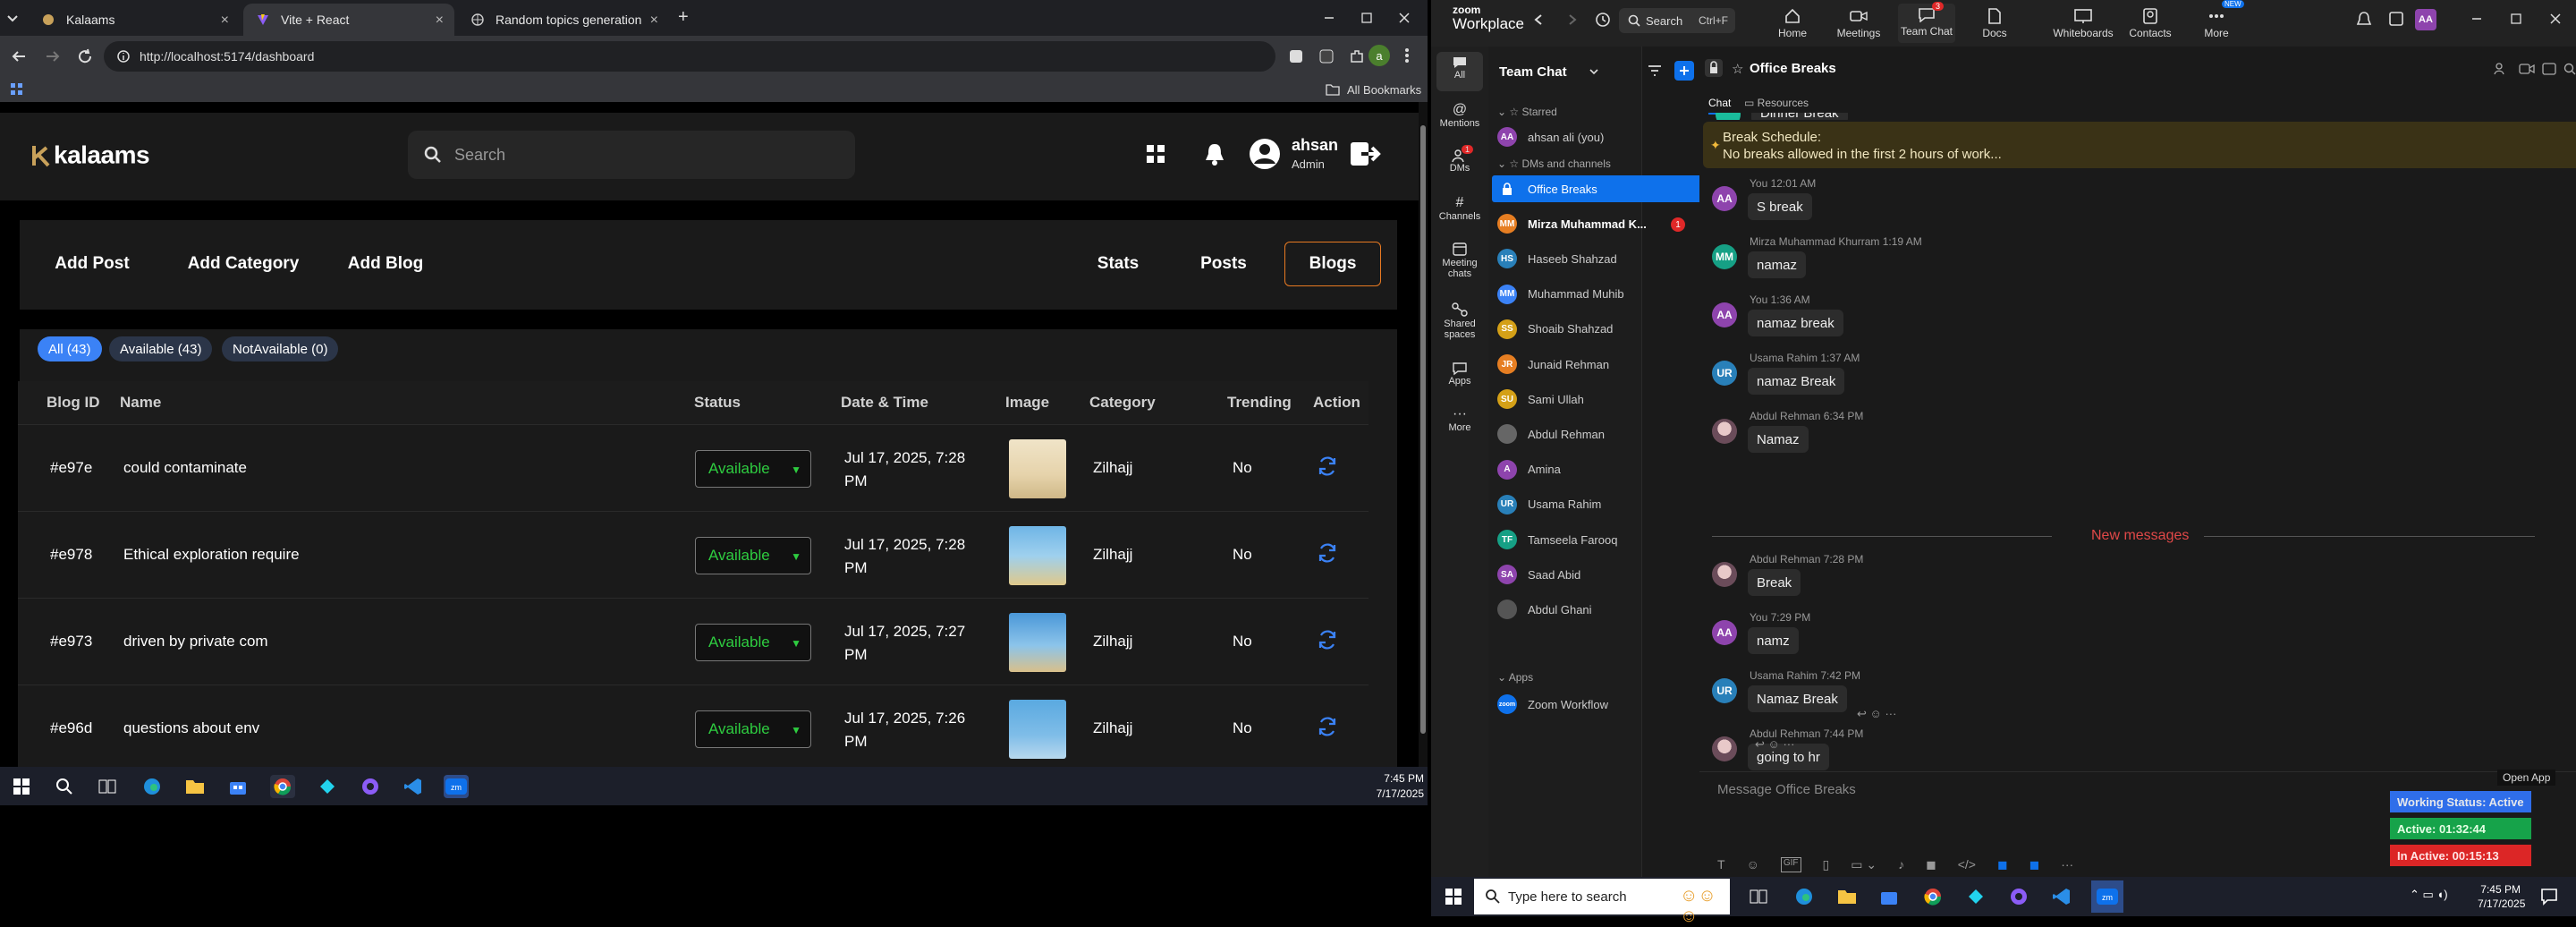 Image resolution: width=2576 pixels, height=927 pixels. What do you see at coordinates (1459, 374) in the screenshot?
I see `rail-apps: Apps` at bounding box center [1459, 374].